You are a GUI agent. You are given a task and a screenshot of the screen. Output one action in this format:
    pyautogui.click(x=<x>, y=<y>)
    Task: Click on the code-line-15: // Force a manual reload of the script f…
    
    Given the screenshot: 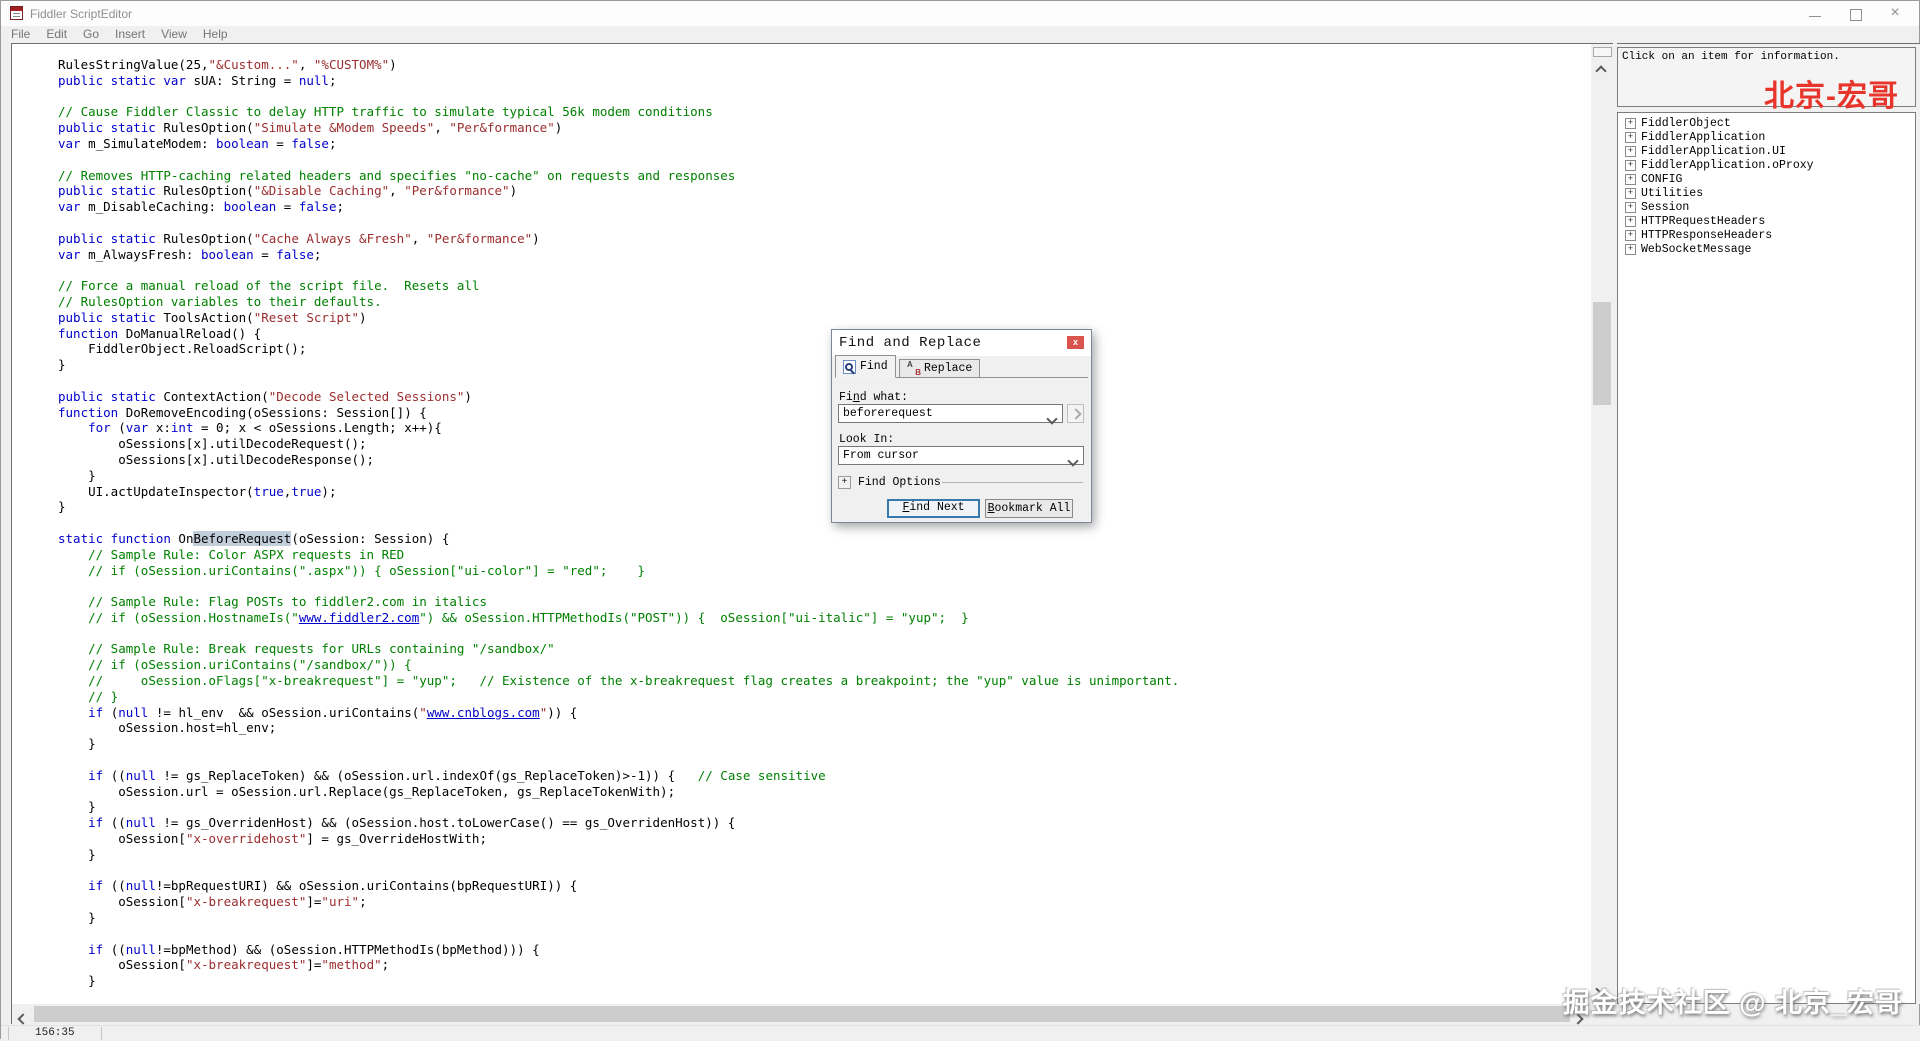 What is the action you would take?
    pyautogui.click(x=824, y=286)
    